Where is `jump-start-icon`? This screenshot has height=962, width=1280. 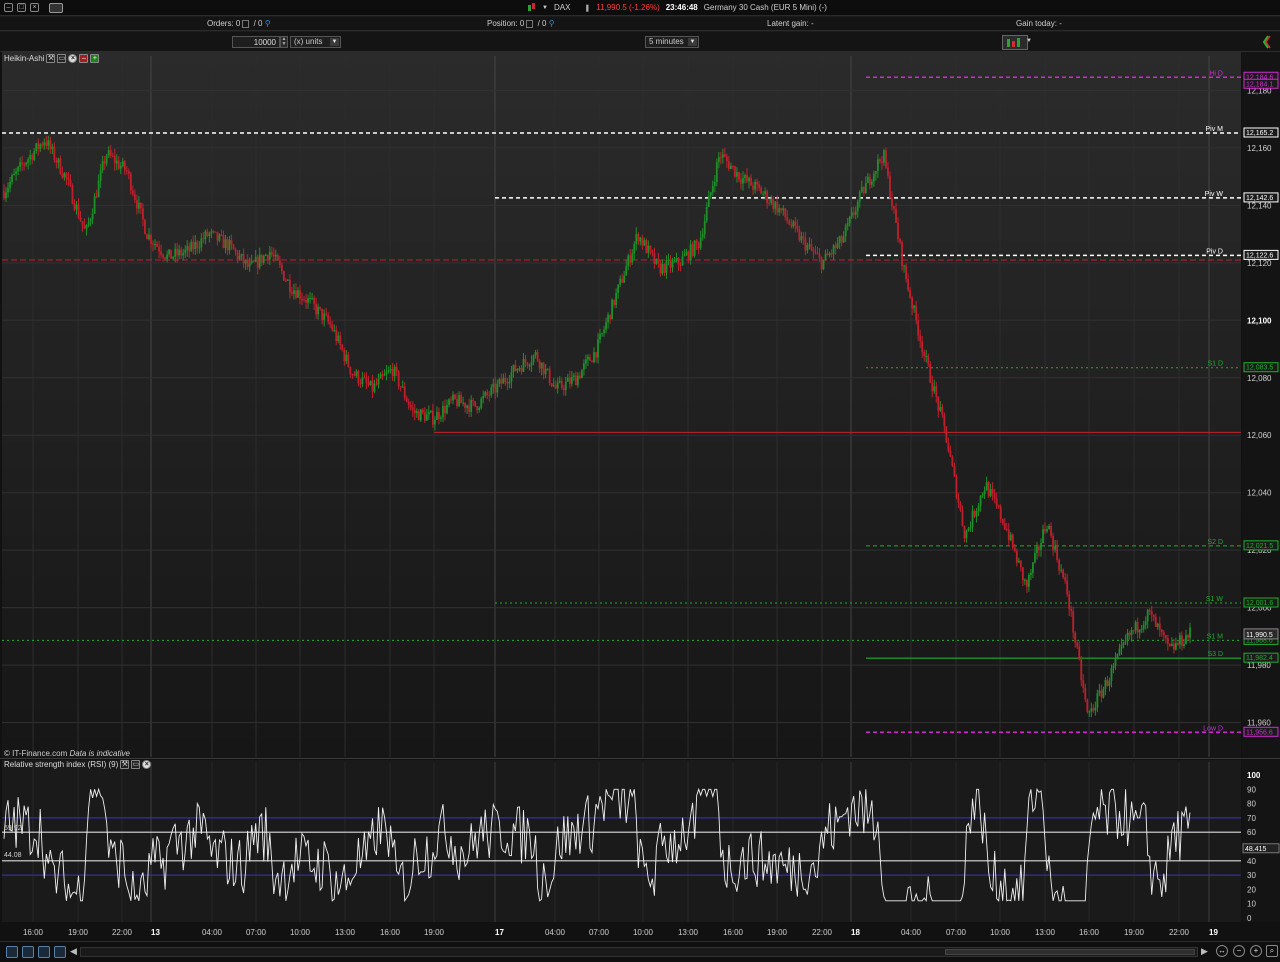
jump-start-icon is located at coordinates (28, 952).